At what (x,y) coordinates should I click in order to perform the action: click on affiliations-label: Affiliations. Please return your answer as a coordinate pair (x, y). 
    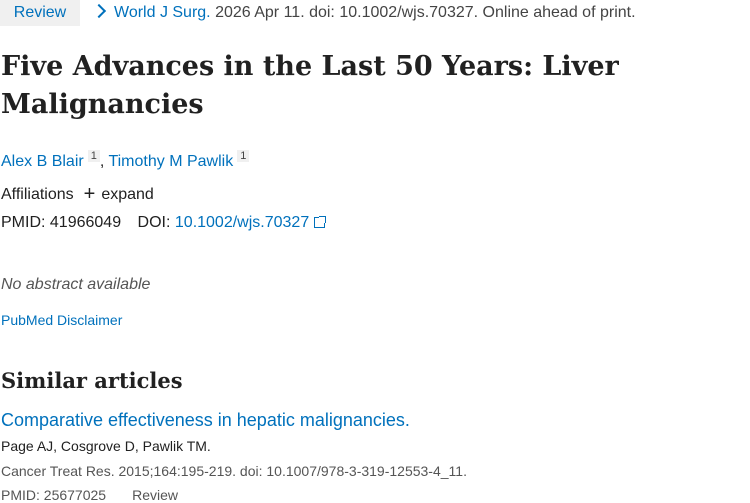
    Looking at the image, I should click on (37, 194).